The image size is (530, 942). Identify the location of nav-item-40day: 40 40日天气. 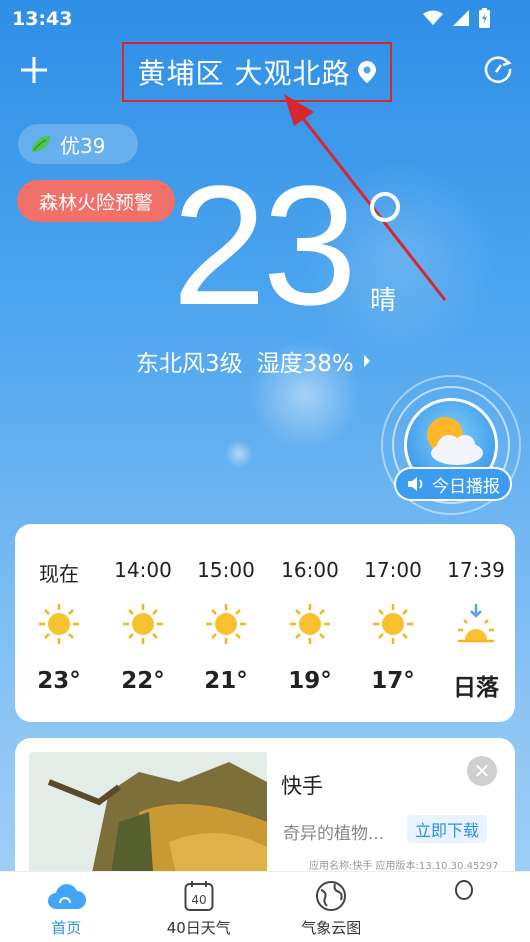
(199, 907).